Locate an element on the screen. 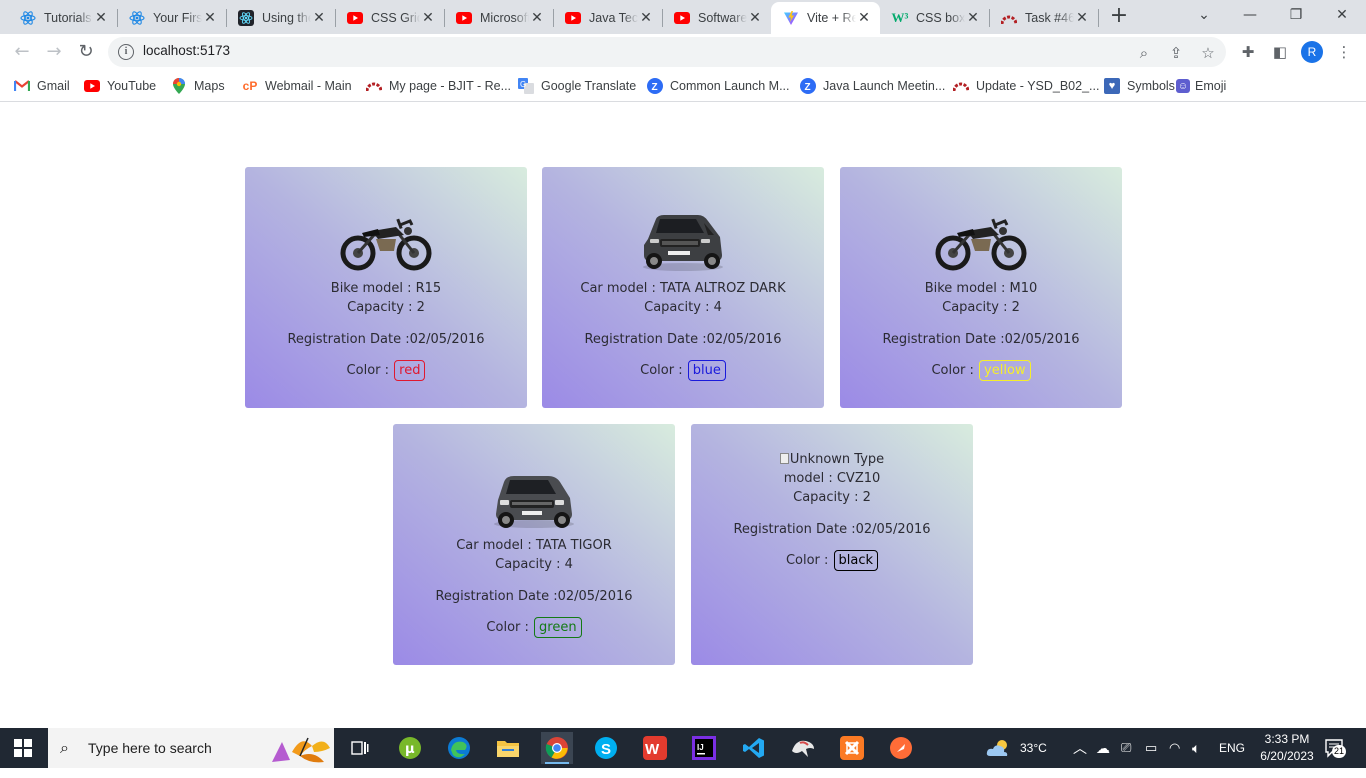  bookmark-label: Webmail - Main is located at coordinates (308, 86).